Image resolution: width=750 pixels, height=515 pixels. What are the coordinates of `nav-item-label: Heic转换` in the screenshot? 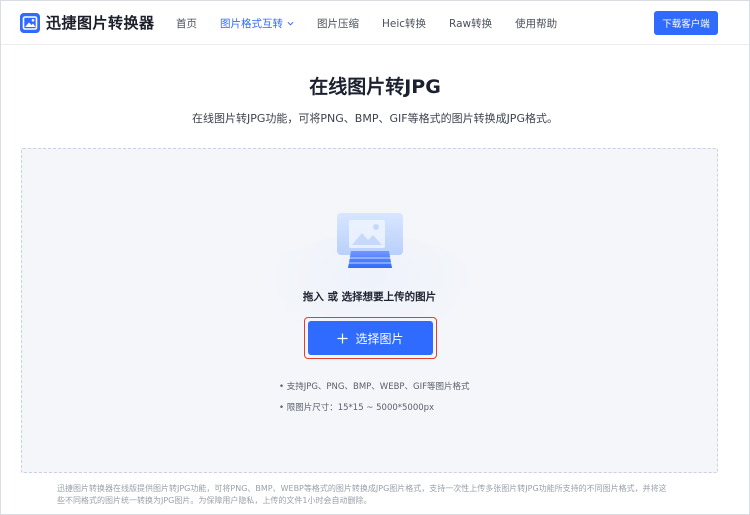 It's located at (404, 23).